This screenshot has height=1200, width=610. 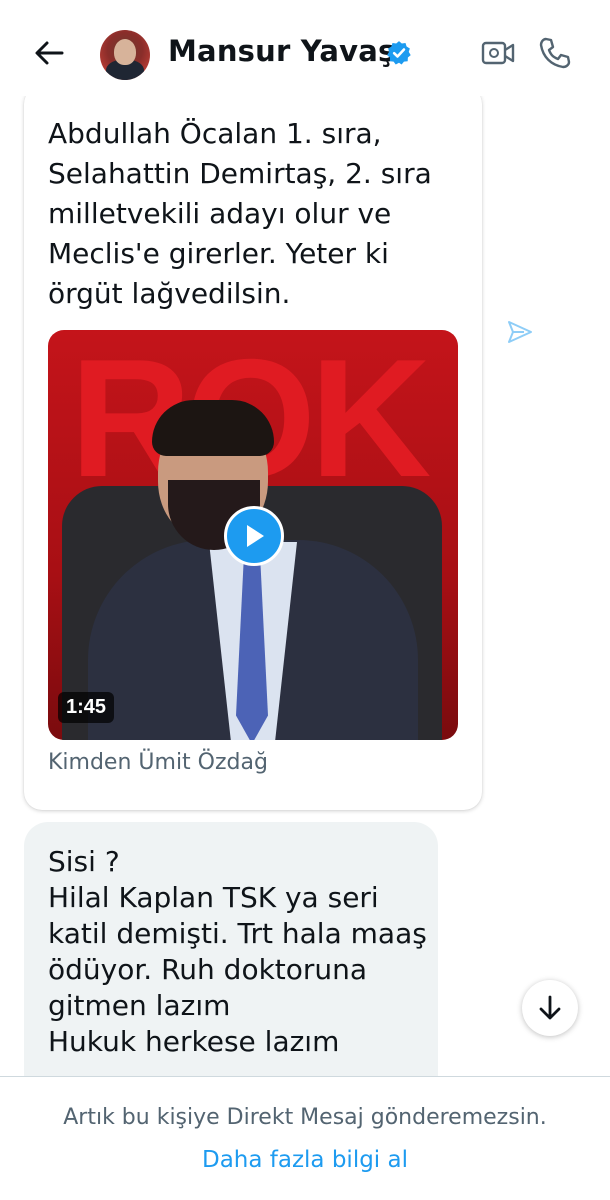 I want to click on phone-call-icon, so click(x=555, y=53).